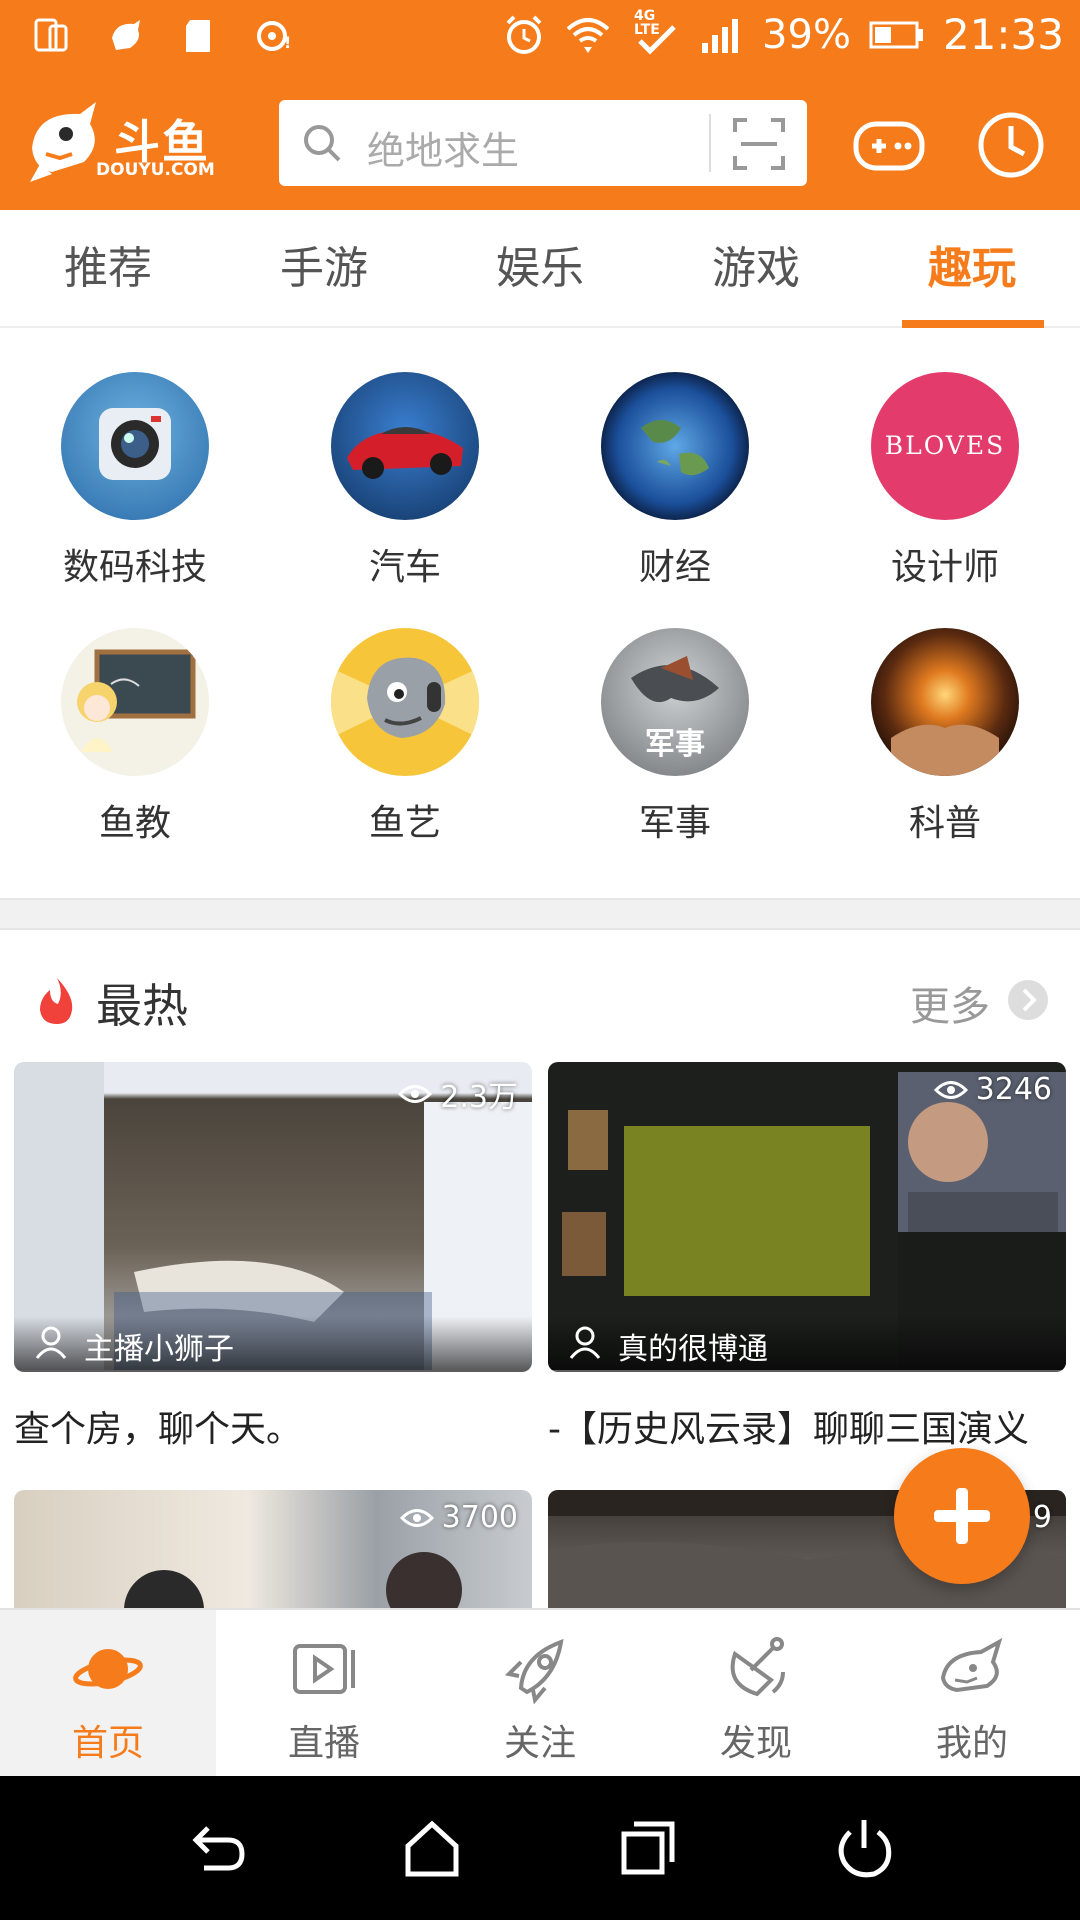  What do you see at coordinates (324, 1669) in the screenshot?
I see `live-video-icon` at bounding box center [324, 1669].